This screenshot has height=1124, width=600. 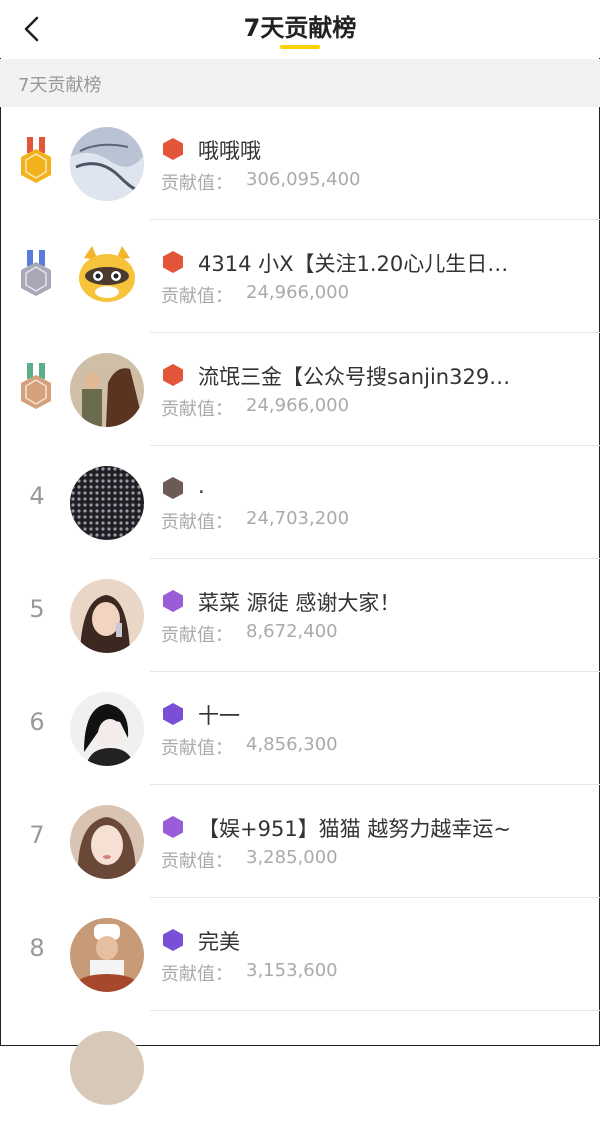 What do you see at coordinates (36, 163) in the screenshot?
I see `gold-medal-icon` at bounding box center [36, 163].